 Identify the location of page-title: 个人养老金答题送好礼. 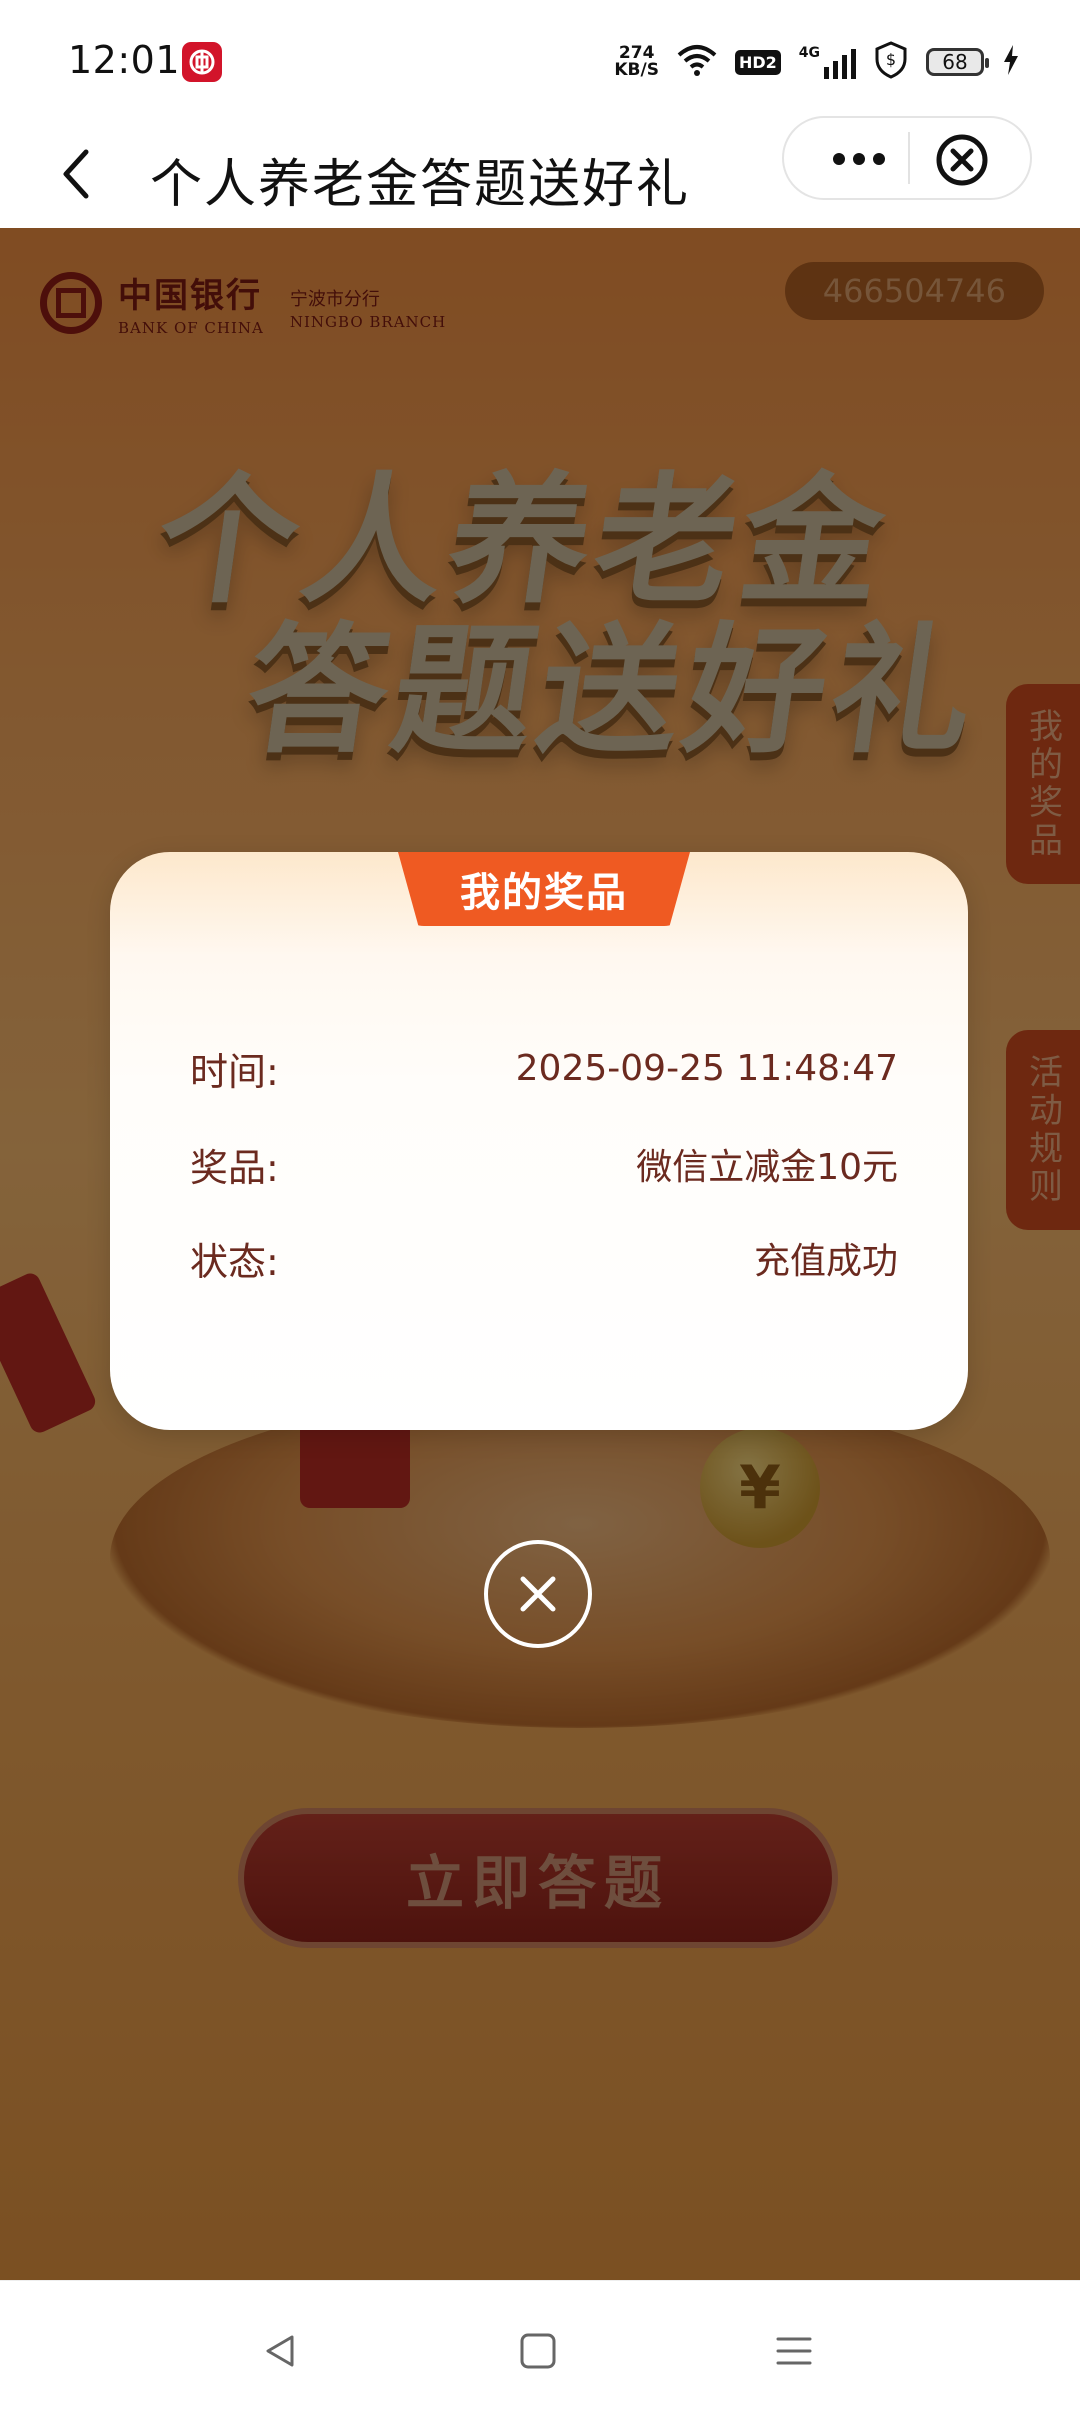
(420, 185).